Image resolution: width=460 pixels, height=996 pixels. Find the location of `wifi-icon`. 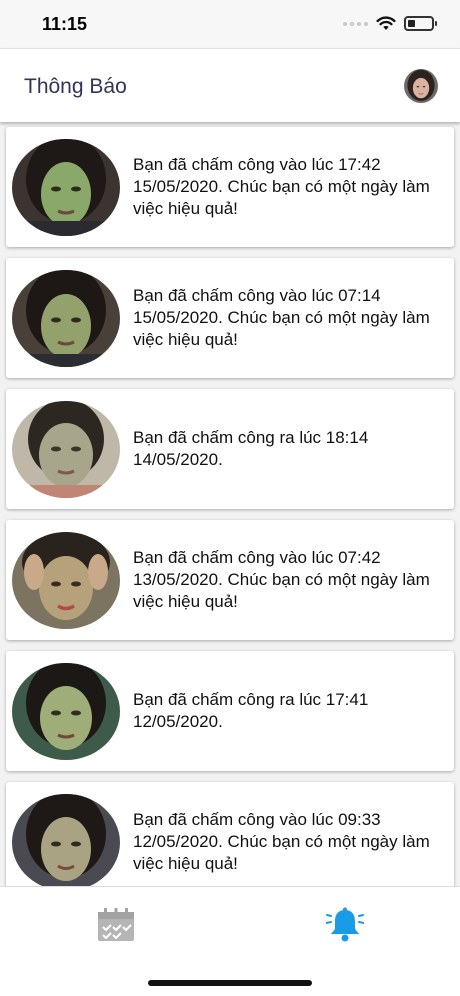

wifi-icon is located at coordinates (386, 23).